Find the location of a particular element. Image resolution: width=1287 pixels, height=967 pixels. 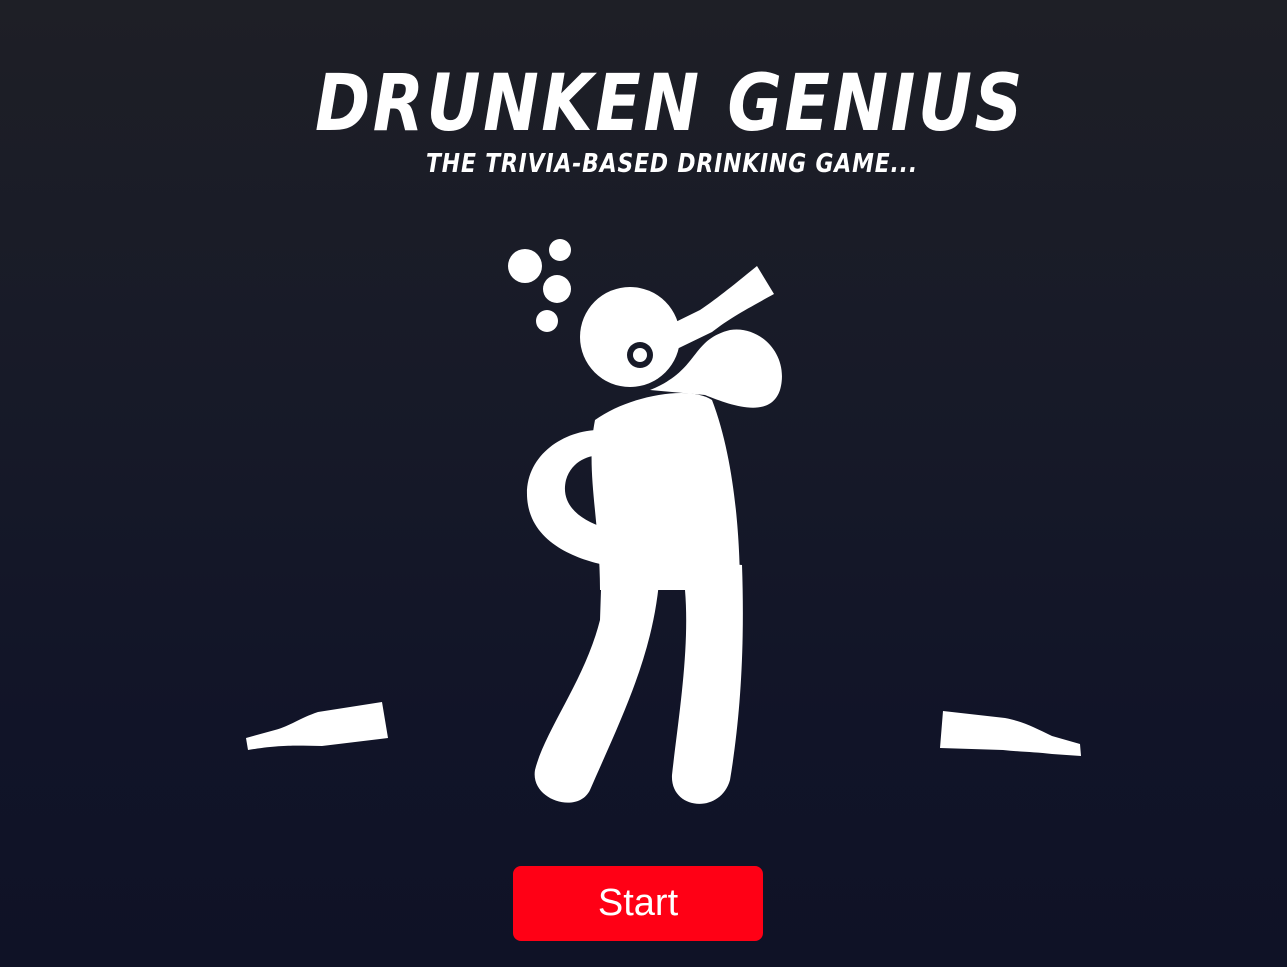

right-bottle-icon is located at coordinates (1010, 733).